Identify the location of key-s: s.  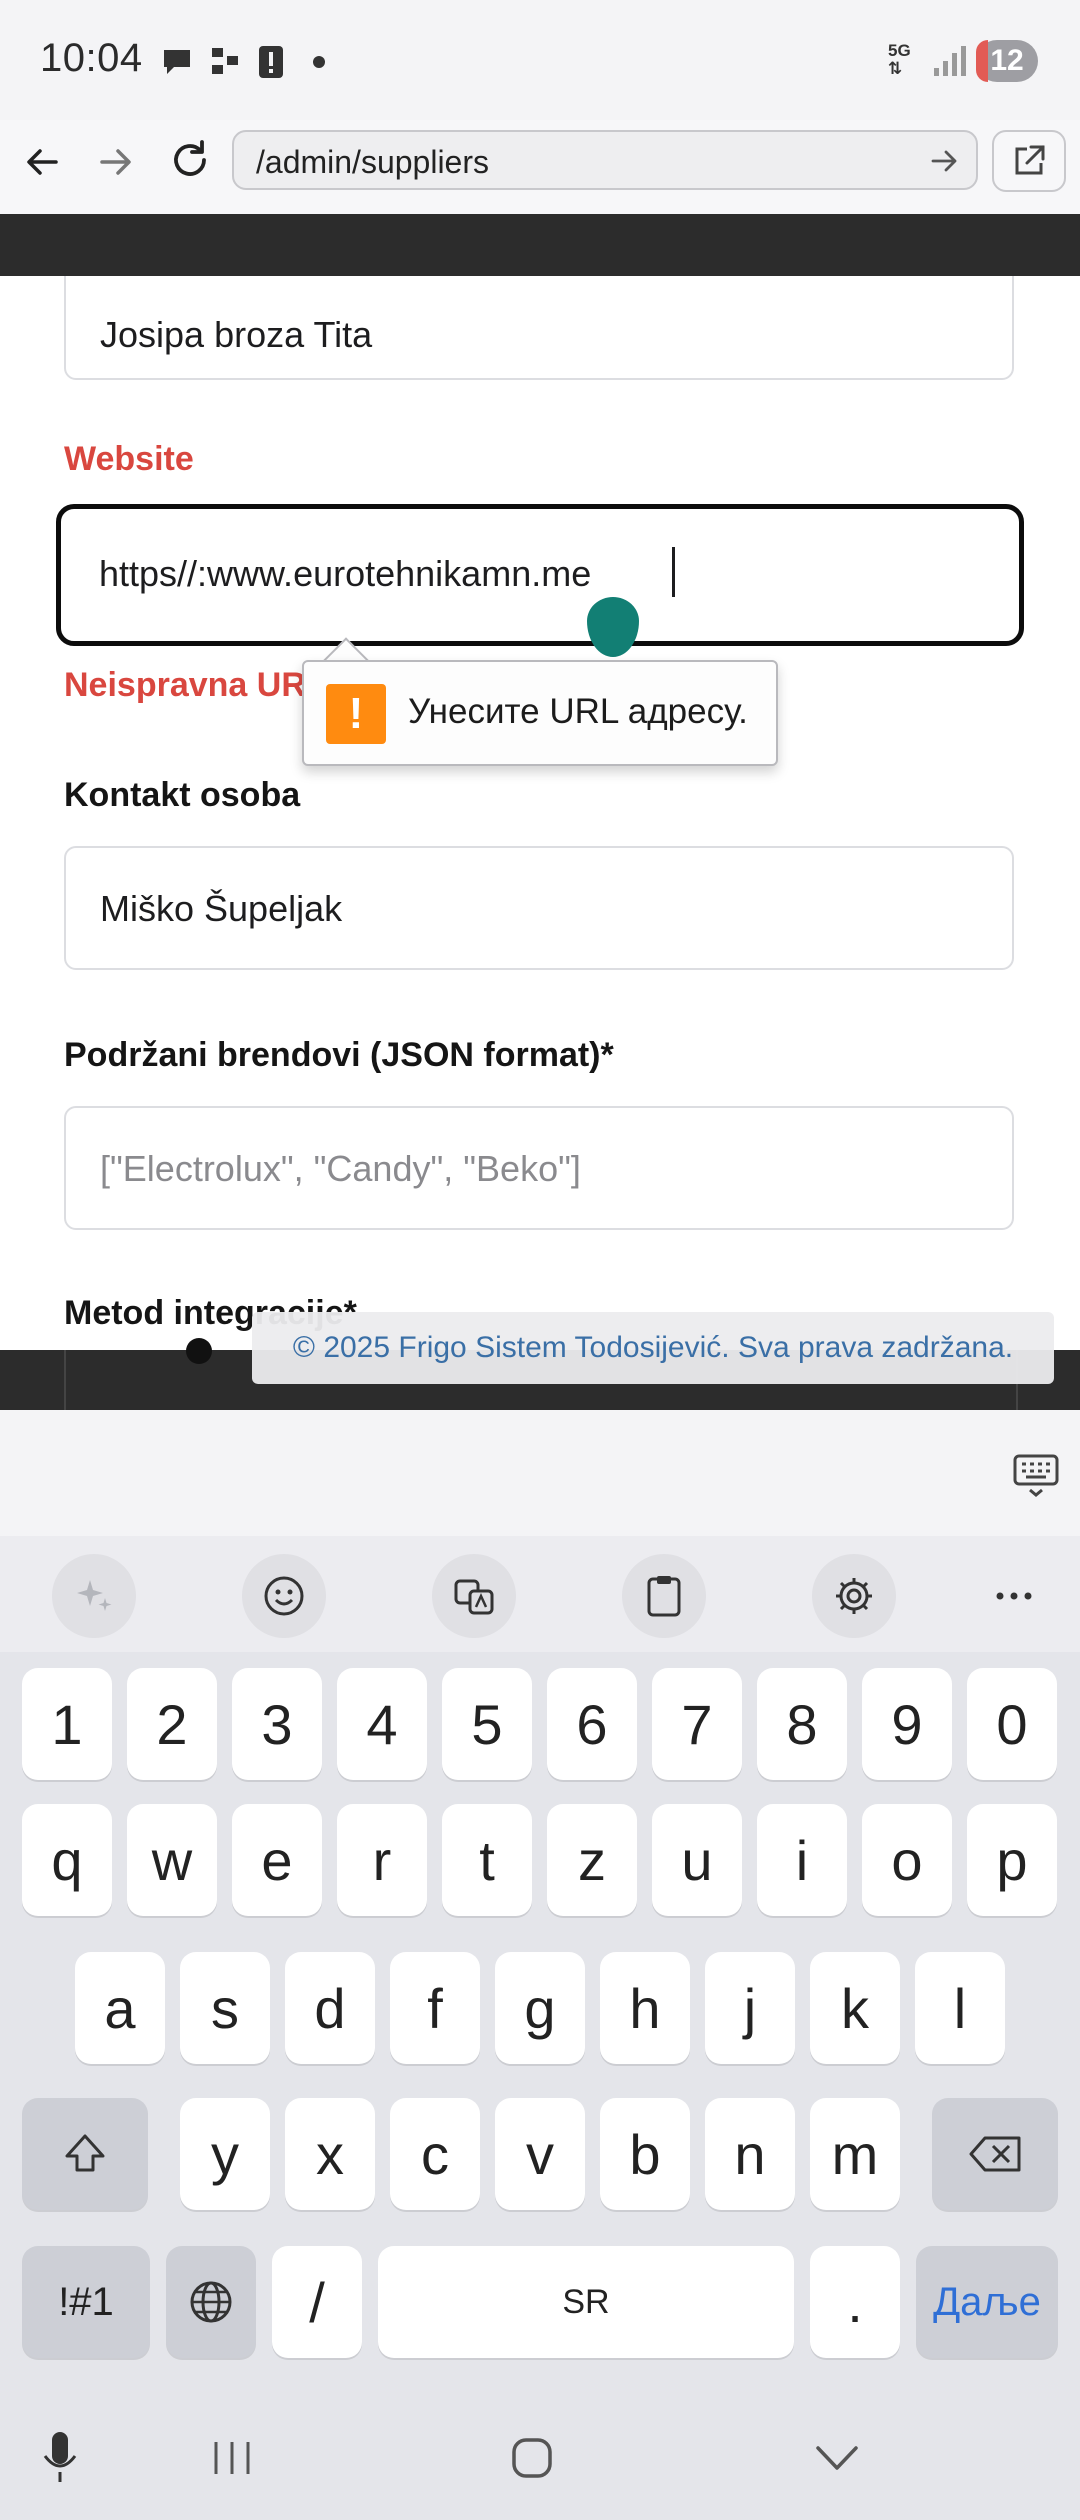
(225, 2008).